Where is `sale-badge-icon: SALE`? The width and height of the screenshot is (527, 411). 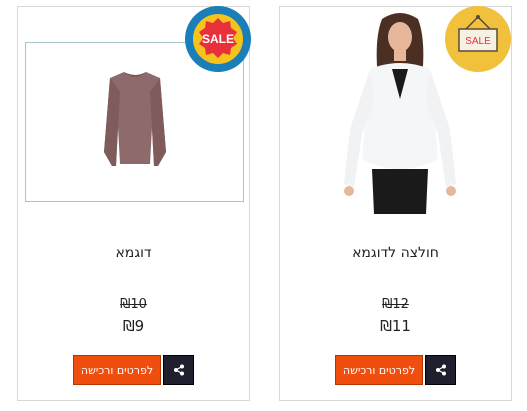 sale-badge-icon: SALE is located at coordinates (218, 39).